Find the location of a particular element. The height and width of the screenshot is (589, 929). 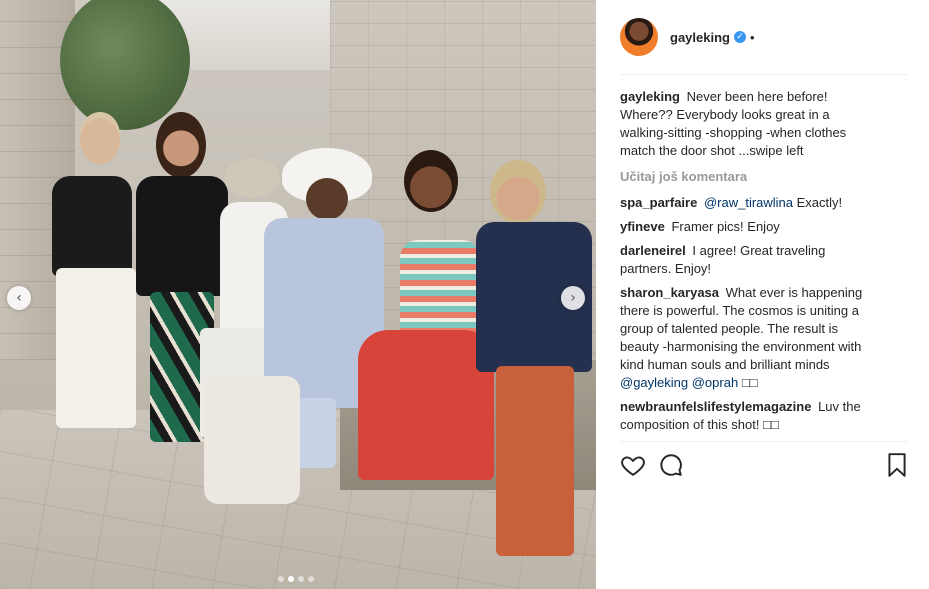

list-item: yfineve Framer pics! Enjoy is located at coordinates (750, 227).